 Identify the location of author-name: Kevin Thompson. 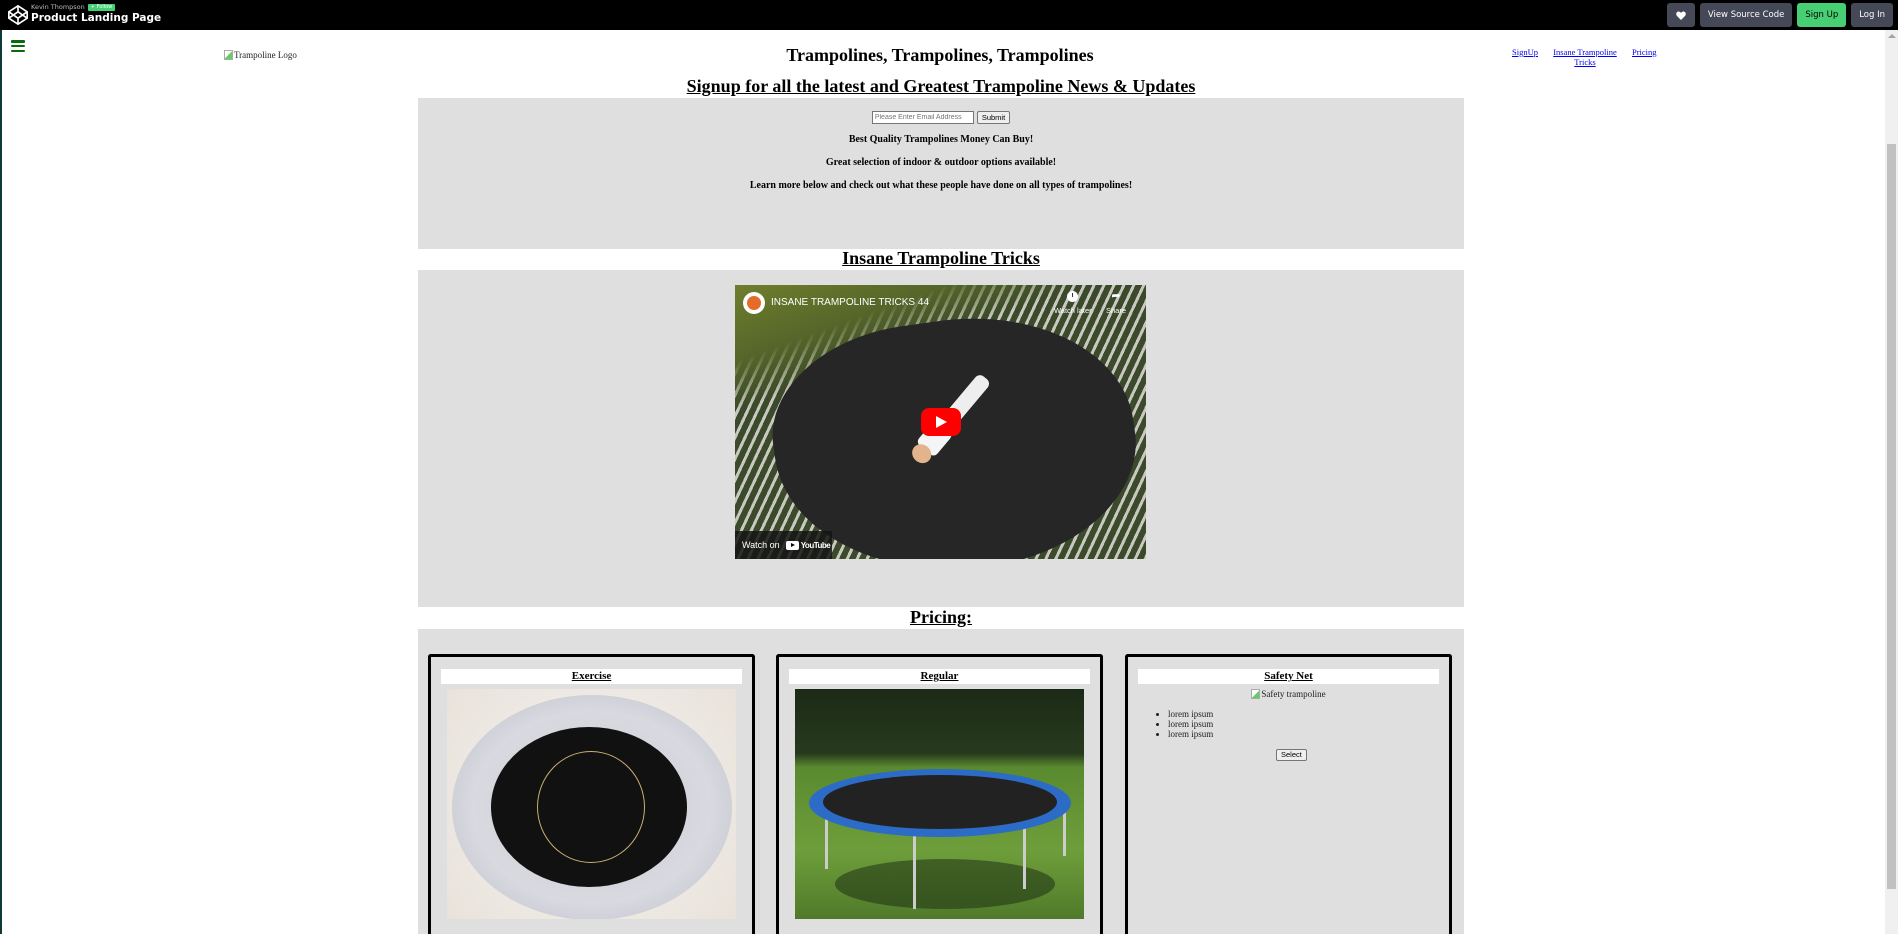
(58, 7).